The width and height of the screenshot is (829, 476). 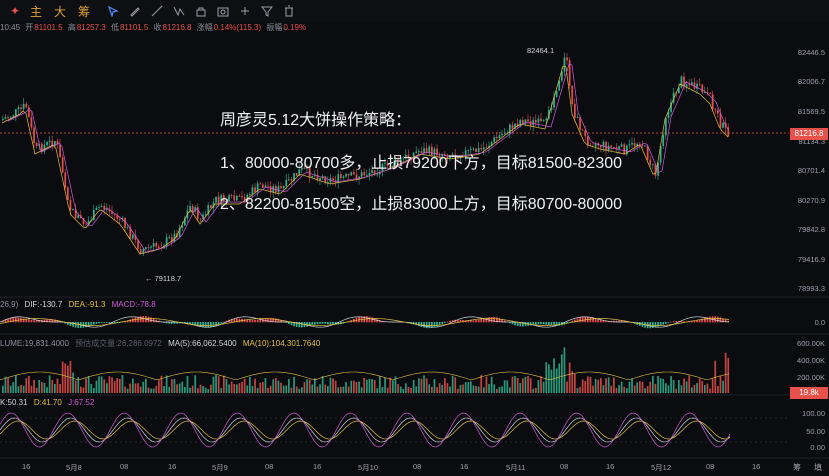 What do you see at coordinates (815, 431) in the screenshot?
I see `kdj-tick: 50.00` at bounding box center [815, 431].